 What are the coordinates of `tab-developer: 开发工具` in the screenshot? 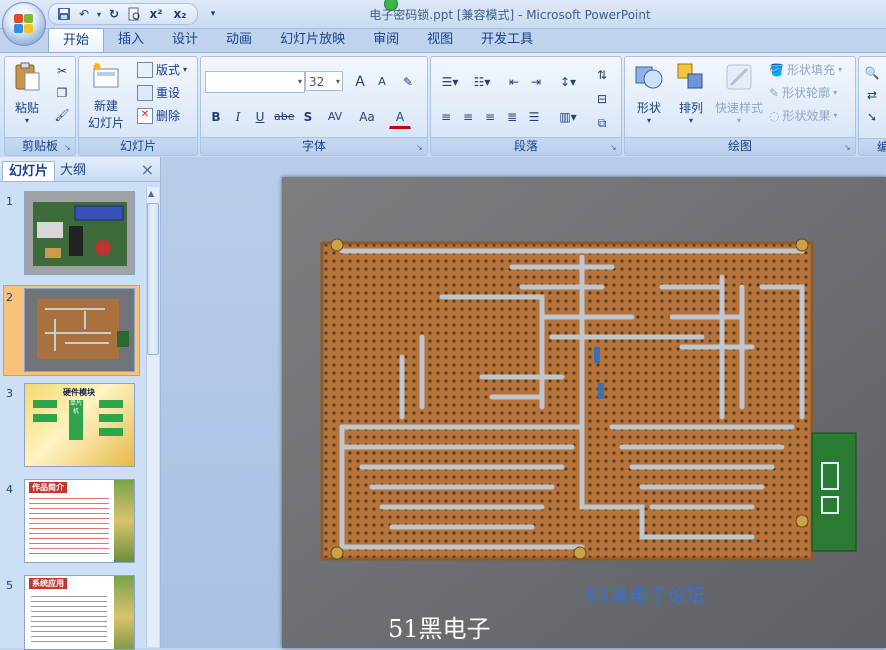 It's located at (507, 40).